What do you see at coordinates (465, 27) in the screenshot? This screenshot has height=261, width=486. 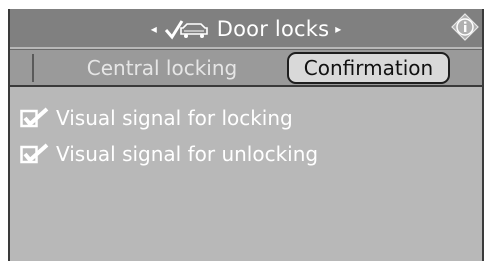 I see `info-icon` at bounding box center [465, 27].